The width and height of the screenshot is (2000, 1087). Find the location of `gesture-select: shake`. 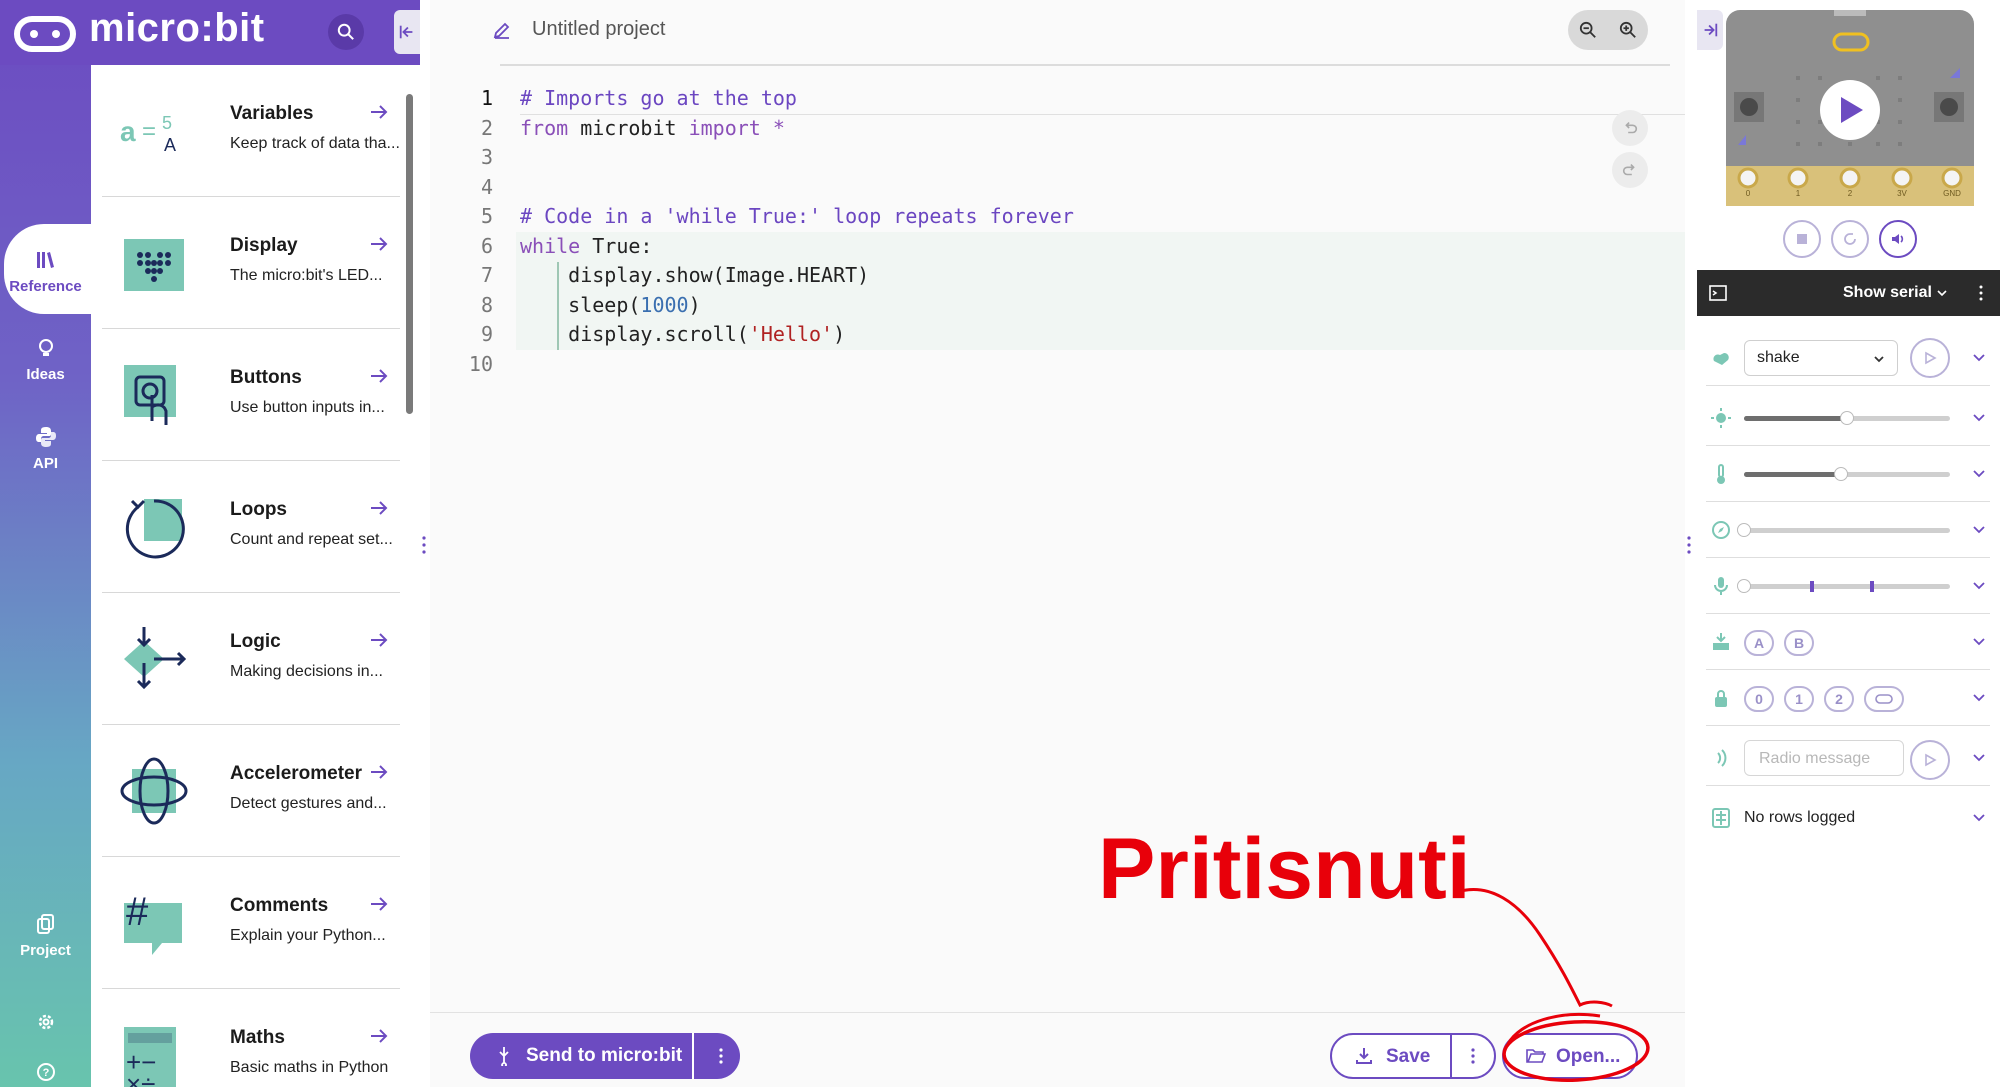

gesture-select: shake is located at coordinates (1821, 358).